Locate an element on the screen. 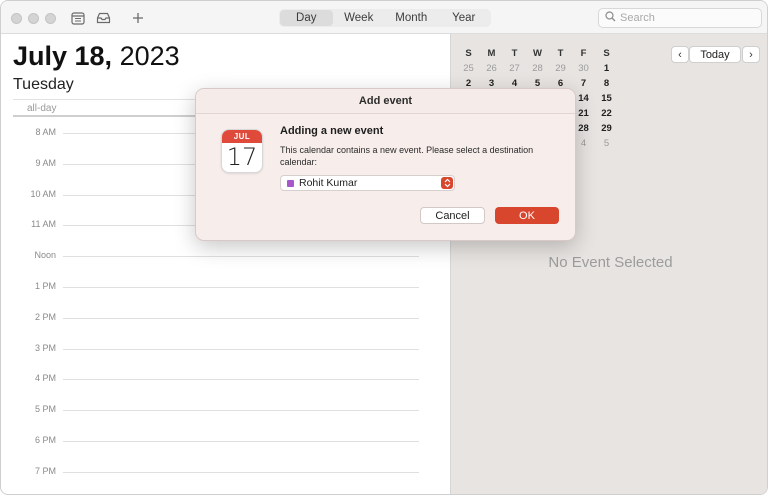 The width and height of the screenshot is (768, 495). calendar-color-swatch is located at coordinates (290, 183).